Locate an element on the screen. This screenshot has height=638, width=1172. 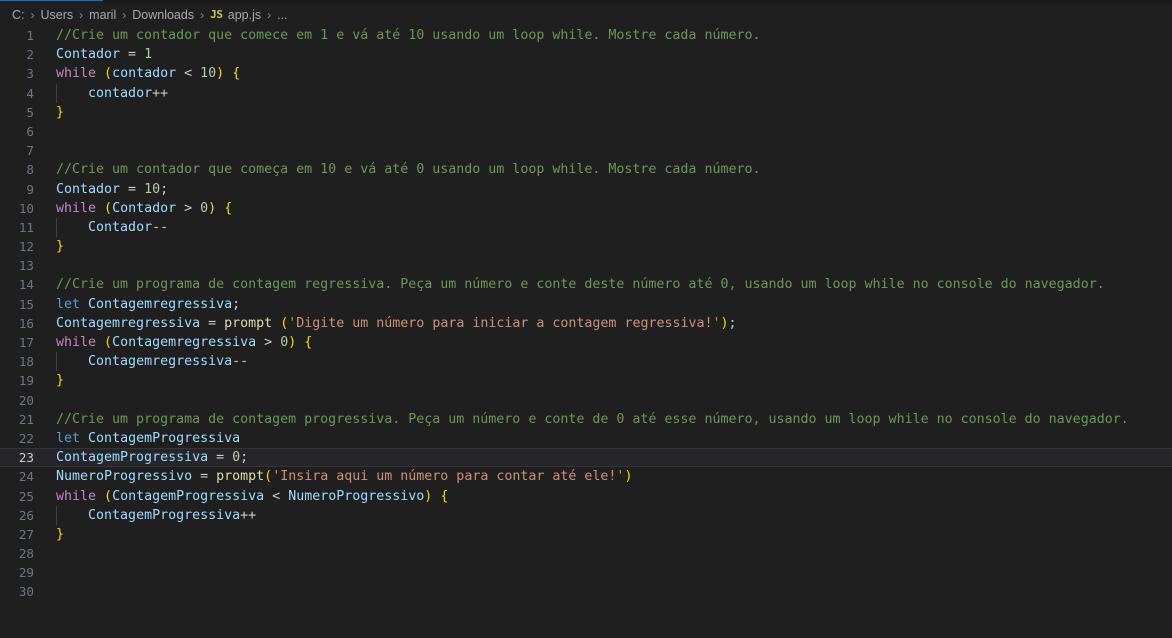
breadcrumb-item-downloads: Downloads is located at coordinates (163, 15).